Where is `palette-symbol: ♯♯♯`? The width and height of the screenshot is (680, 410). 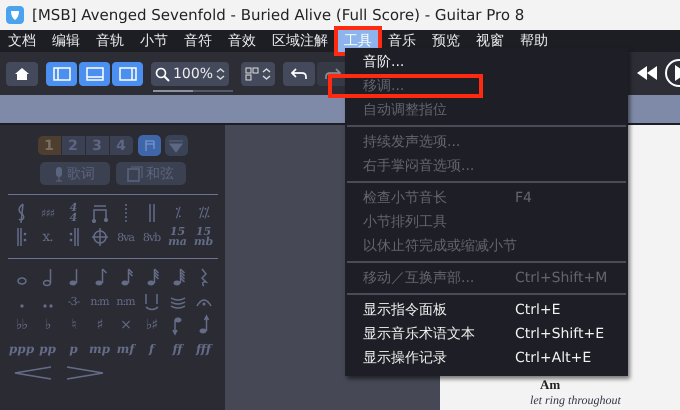
palette-symbol: ♯♯♯ is located at coordinates (47, 213).